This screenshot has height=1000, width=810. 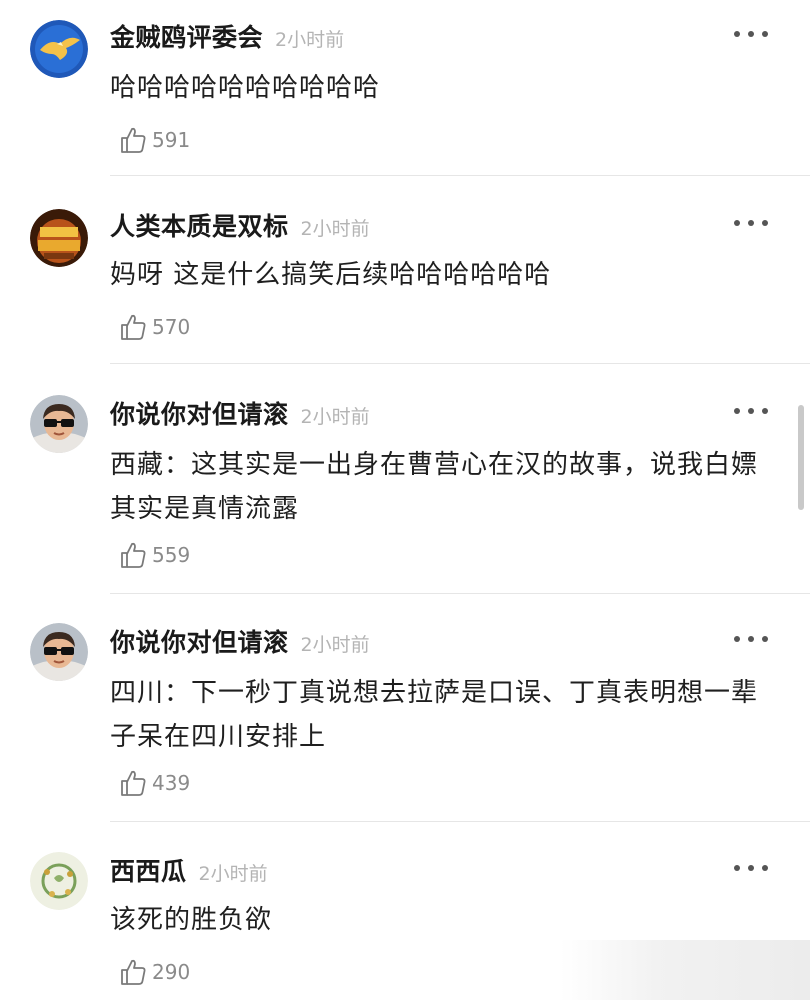 What do you see at coordinates (245, 88) in the screenshot?
I see `comment-text: 哈哈哈哈哈哈哈哈哈哈` at bounding box center [245, 88].